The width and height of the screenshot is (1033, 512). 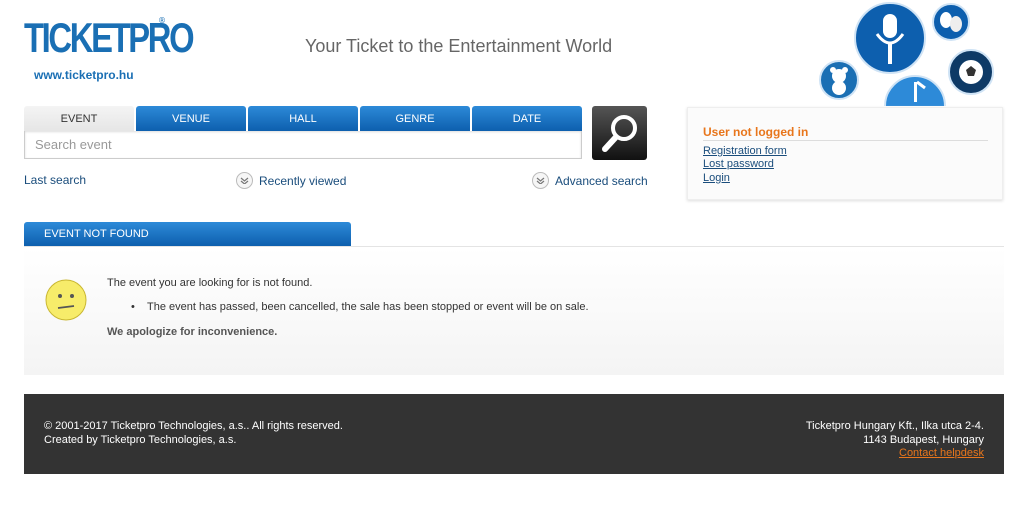 I want to click on company-city: 1143 Budapest, Hungary, so click(x=923, y=440).